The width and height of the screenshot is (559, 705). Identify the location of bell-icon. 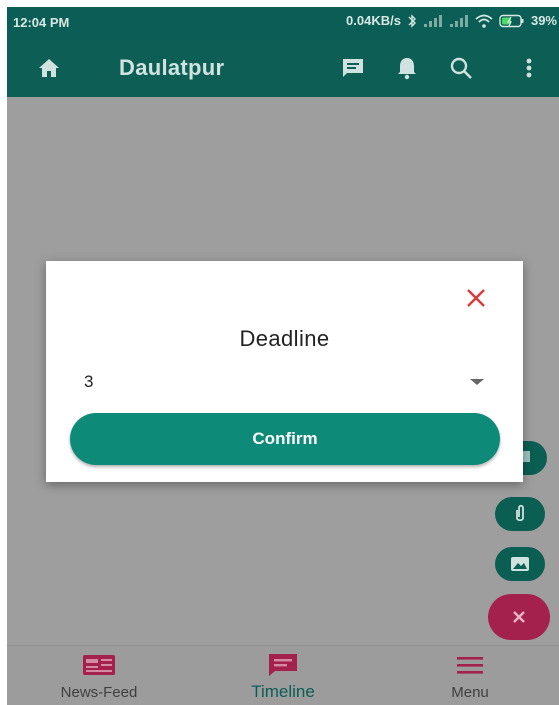
(407, 68).